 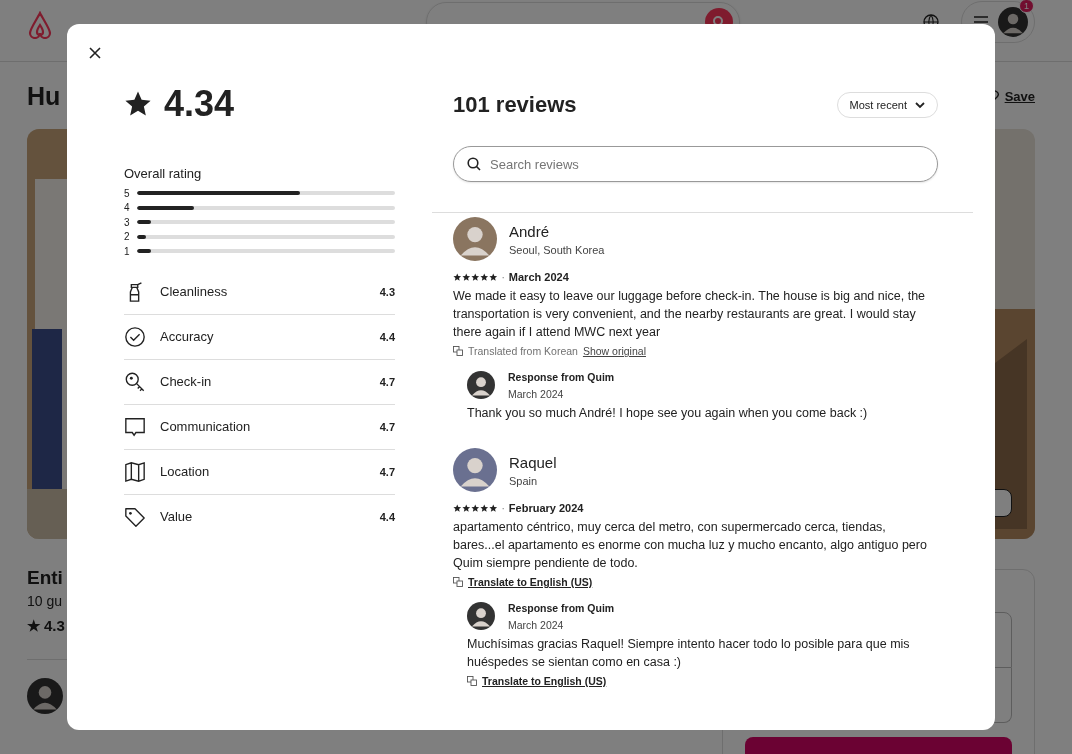 What do you see at coordinates (127, 237) in the screenshot?
I see `star-level-label: 2` at bounding box center [127, 237].